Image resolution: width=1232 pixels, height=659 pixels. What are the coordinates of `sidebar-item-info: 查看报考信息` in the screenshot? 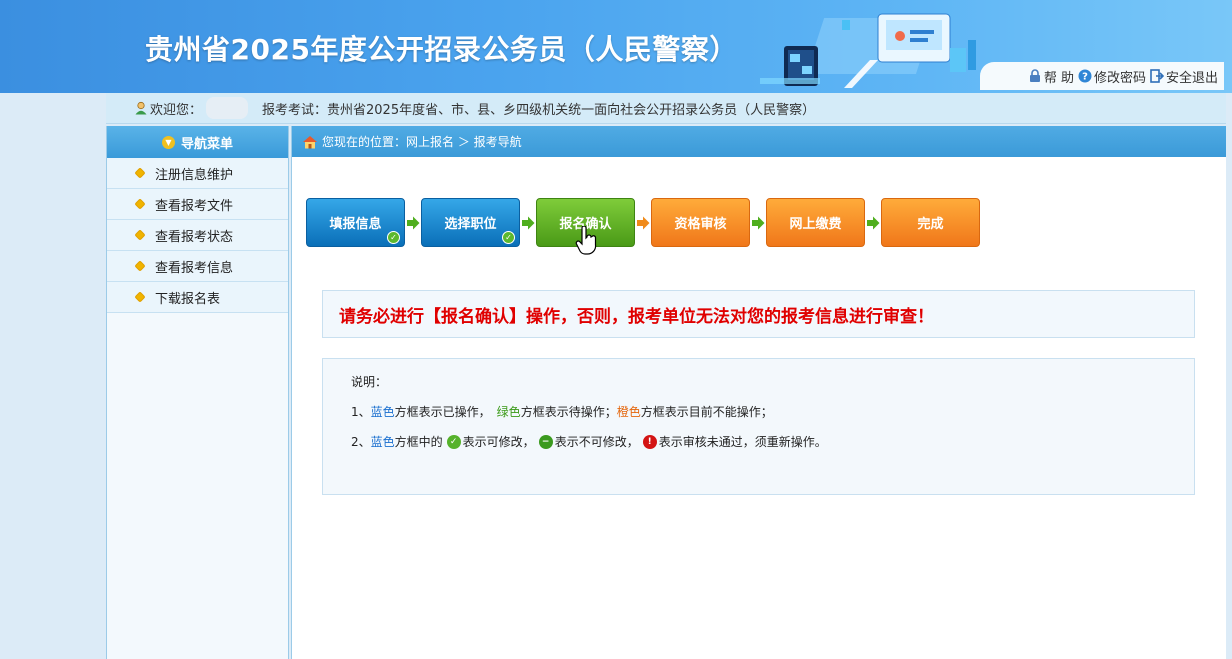 It's located at (197, 266).